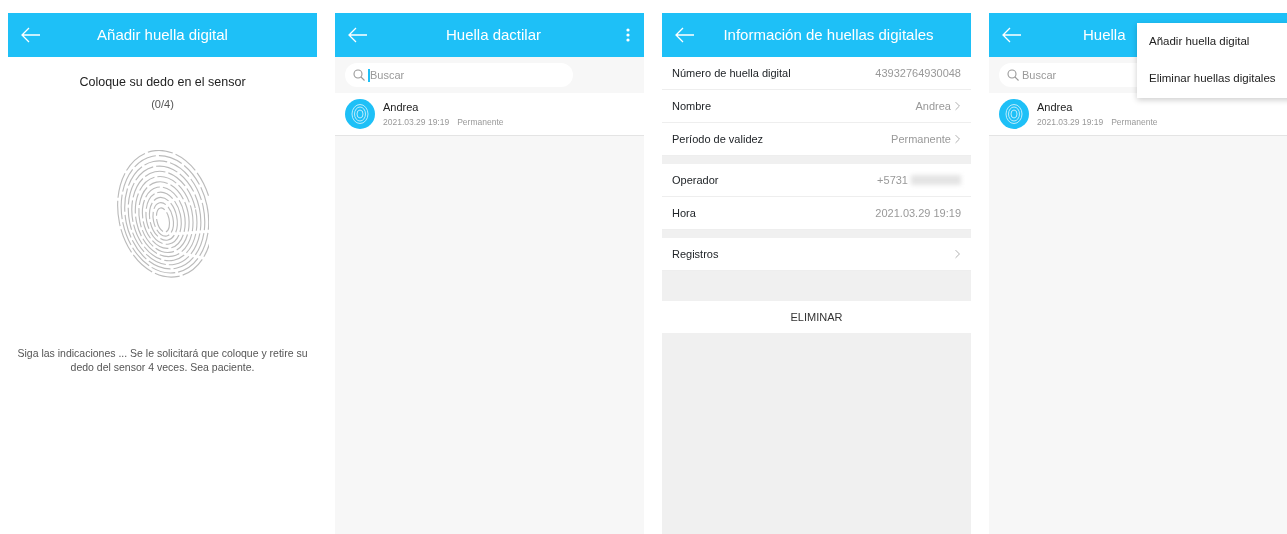 This screenshot has width=1287, height=534. What do you see at coordinates (933, 106) in the screenshot?
I see `field-value: Andrea` at bounding box center [933, 106].